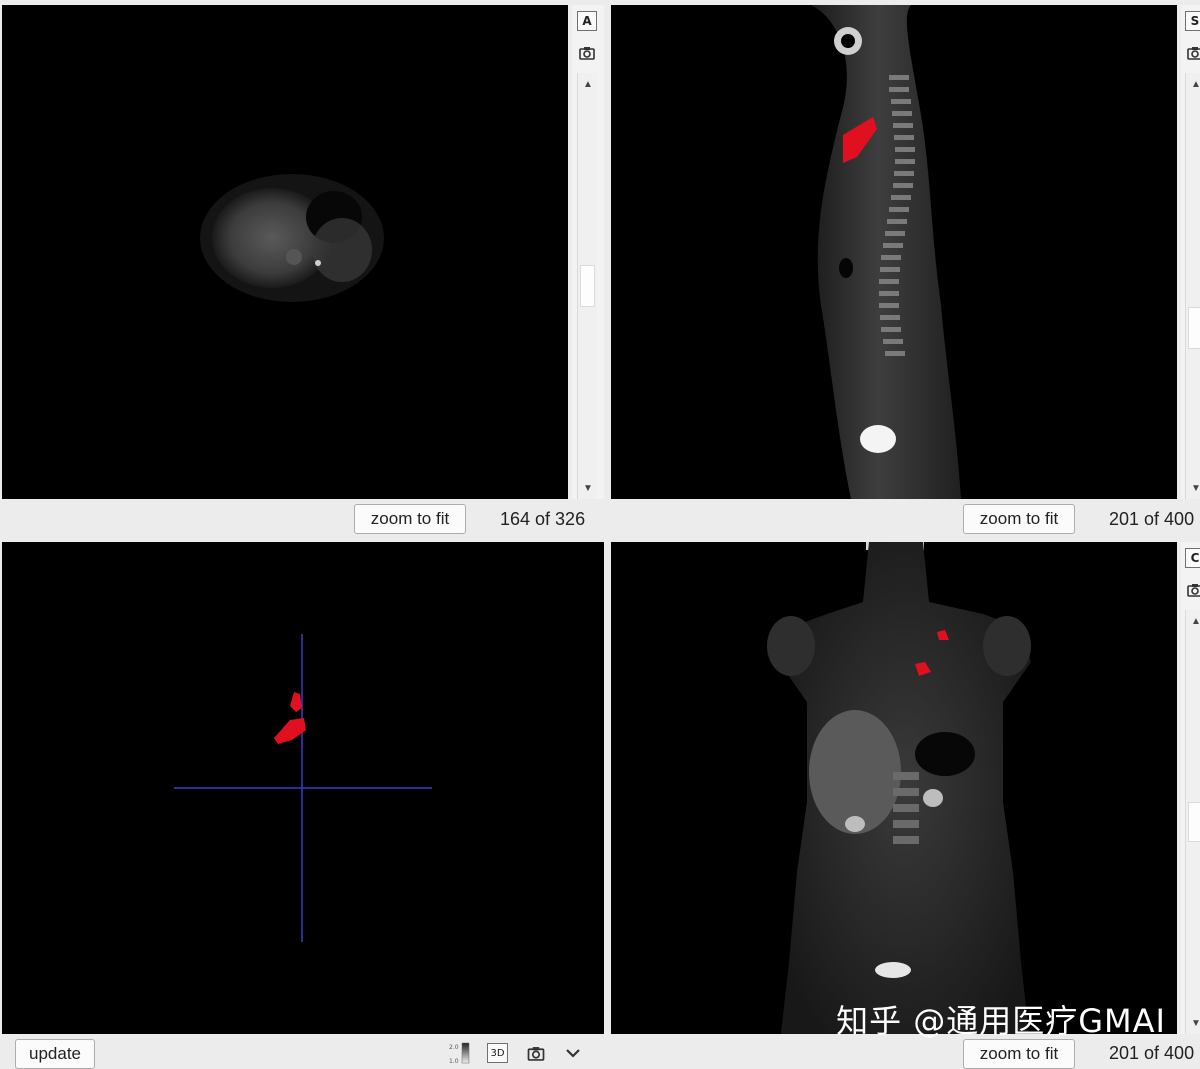 The height and width of the screenshot is (1069, 1200). What do you see at coordinates (1019, 519) in the screenshot?
I see `sagittal-zoom-to-fit-button: zoom to fit` at bounding box center [1019, 519].